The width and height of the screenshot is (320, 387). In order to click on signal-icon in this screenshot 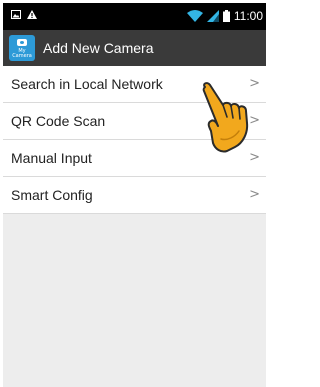, I will do `click(212, 16)`.